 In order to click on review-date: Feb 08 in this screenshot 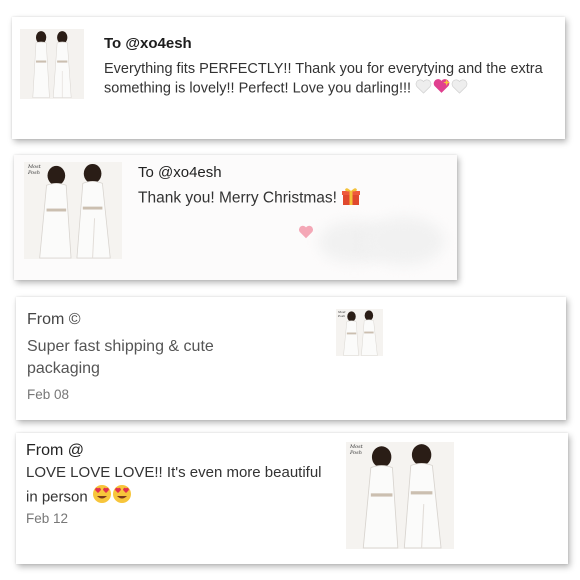, I will do `click(48, 394)`.